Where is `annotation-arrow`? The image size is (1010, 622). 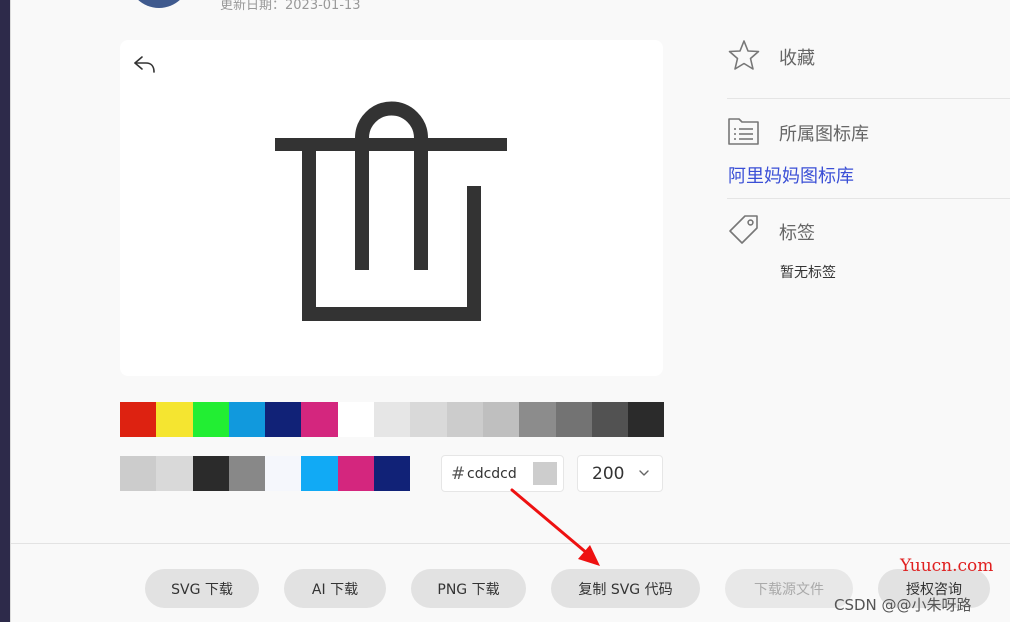
annotation-arrow is located at coordinates (555, 527).